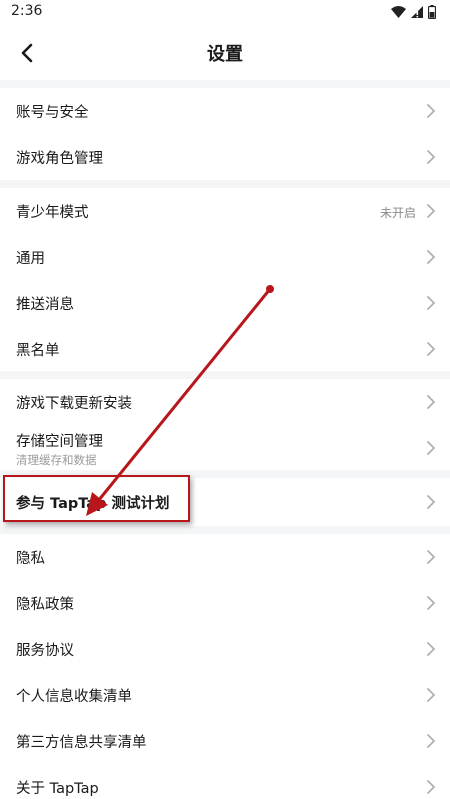 The image size is (450, 799). What do you see at coordinates (225, 257) in the screenshot?
I see `settings-item-general: 通用` at bounding box center [225, 257].